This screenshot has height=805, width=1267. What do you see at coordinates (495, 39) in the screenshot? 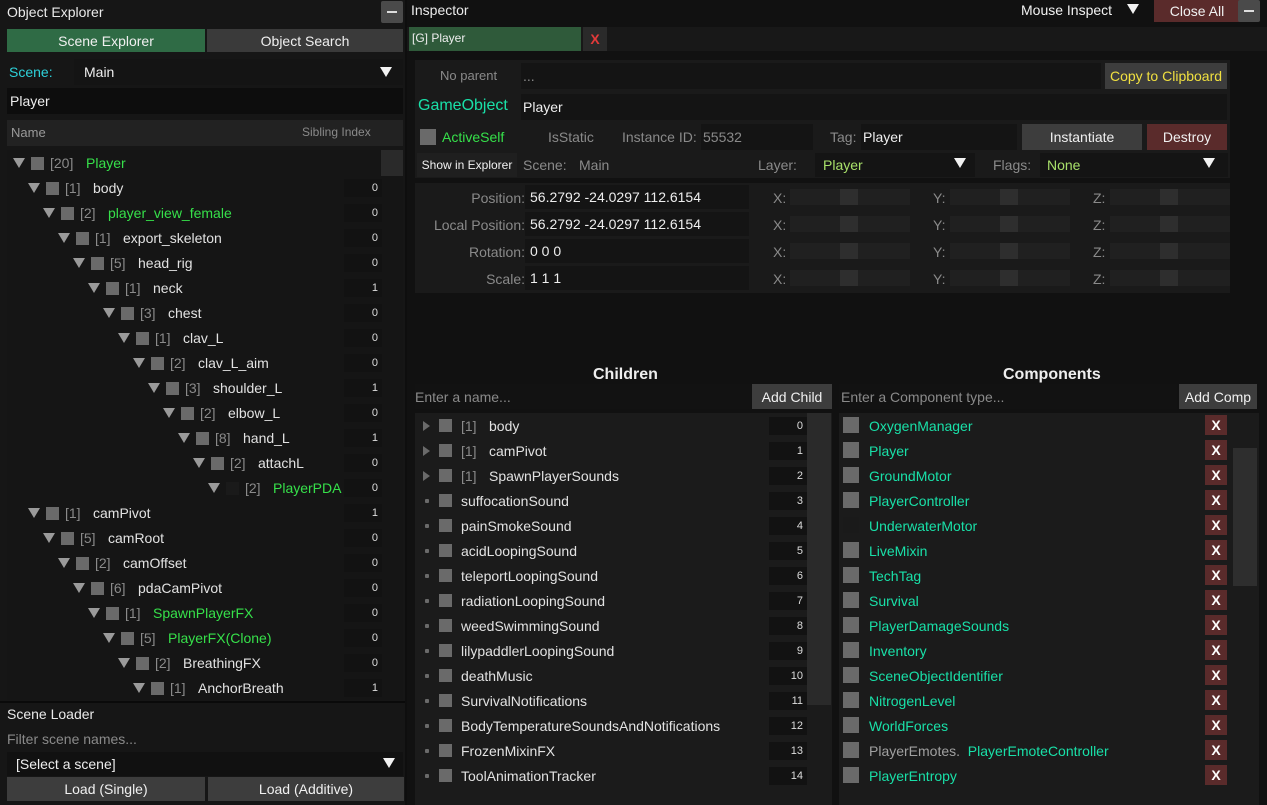
I see `tab-inspected-player: [G] Player` at bounding box center [495, 39].